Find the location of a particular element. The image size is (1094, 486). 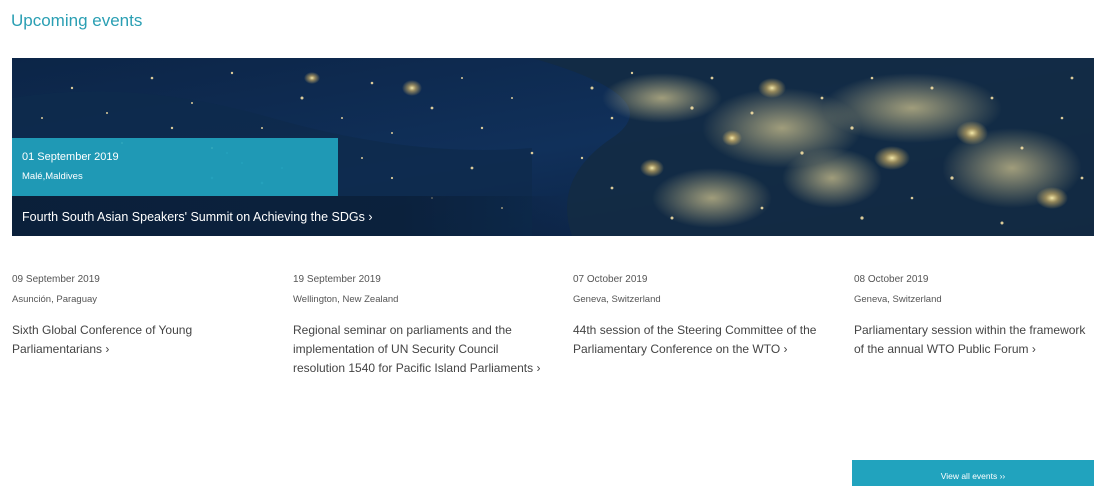

section-title: Upcoming events is located at coordinates (77, 20).